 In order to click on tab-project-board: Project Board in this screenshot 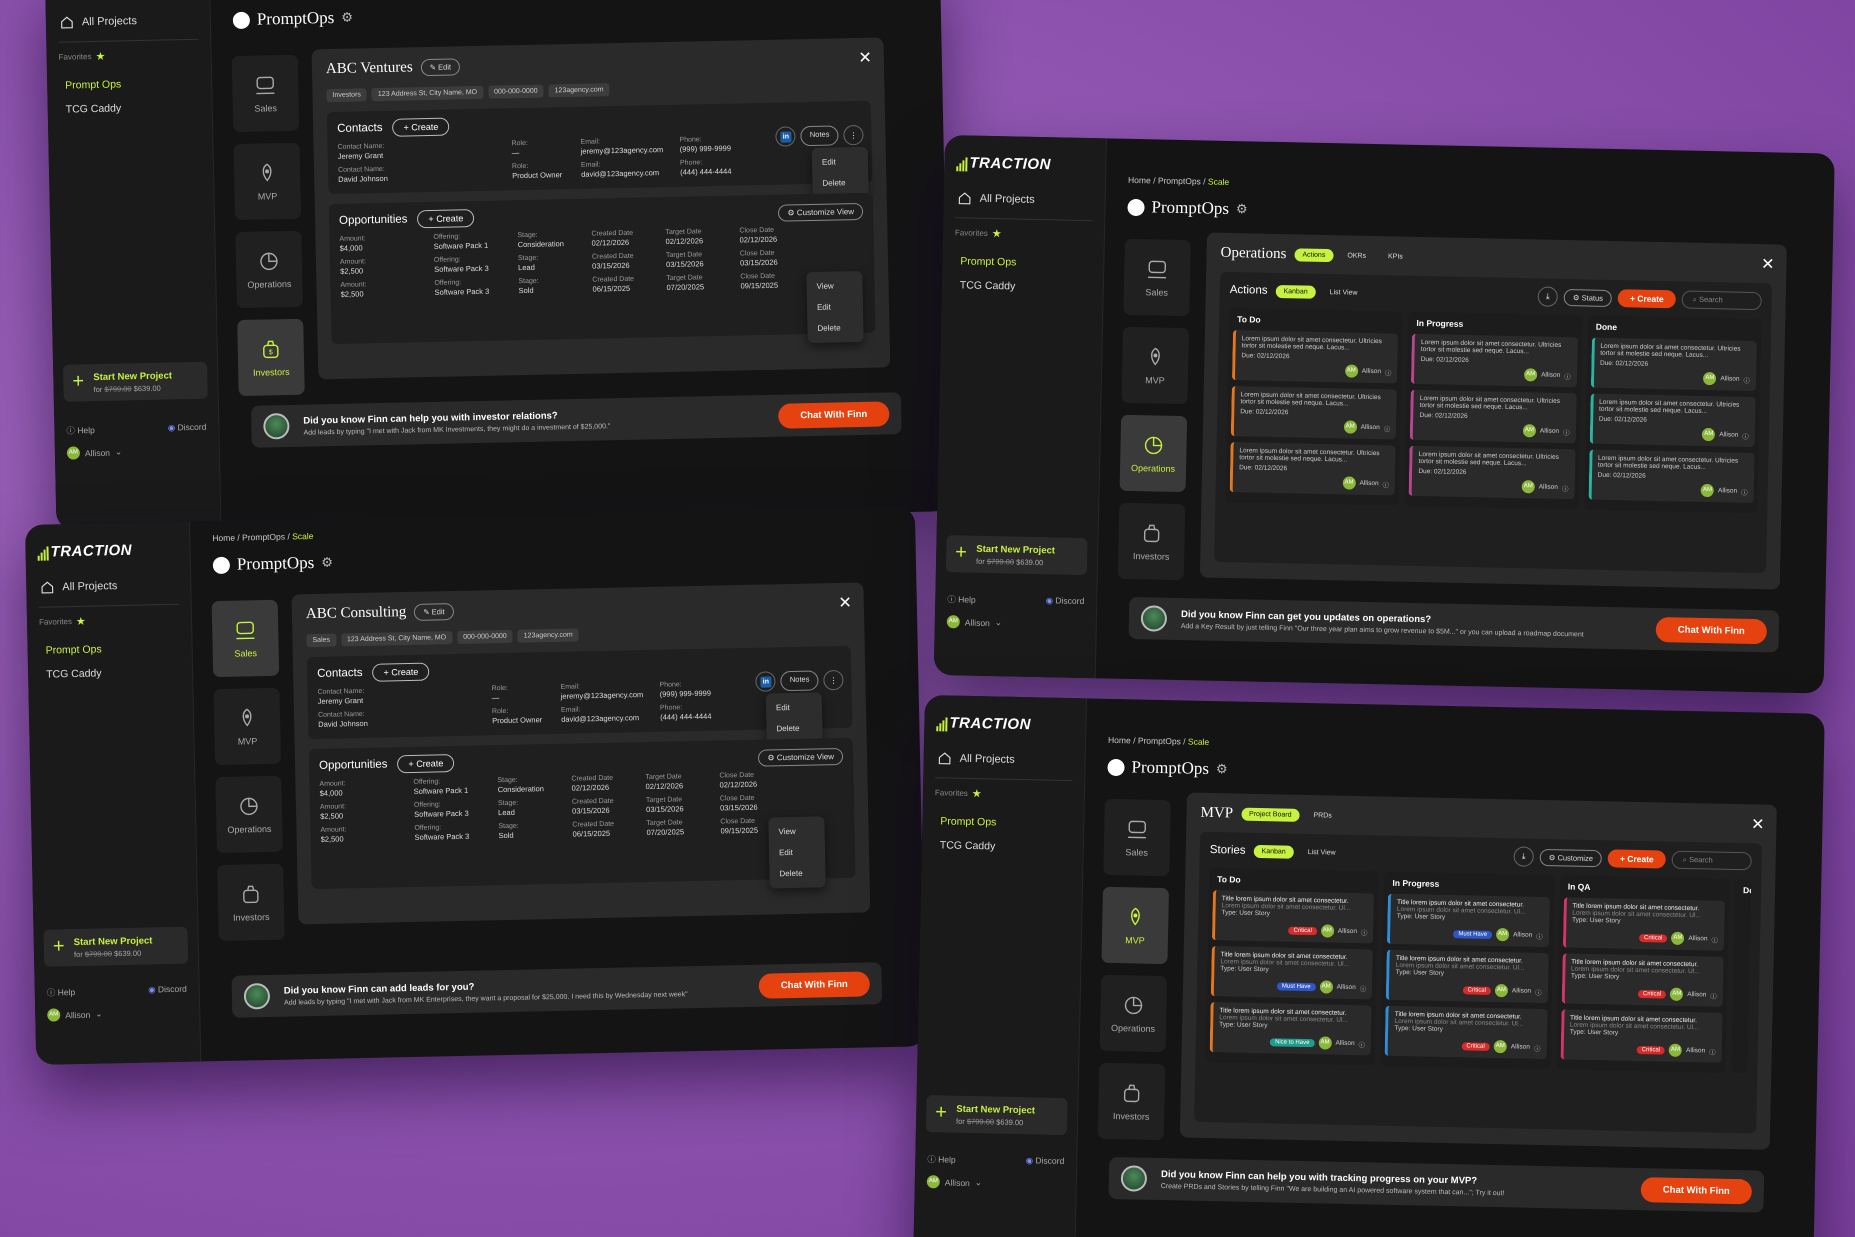, I will do `click(1270, 814)`.